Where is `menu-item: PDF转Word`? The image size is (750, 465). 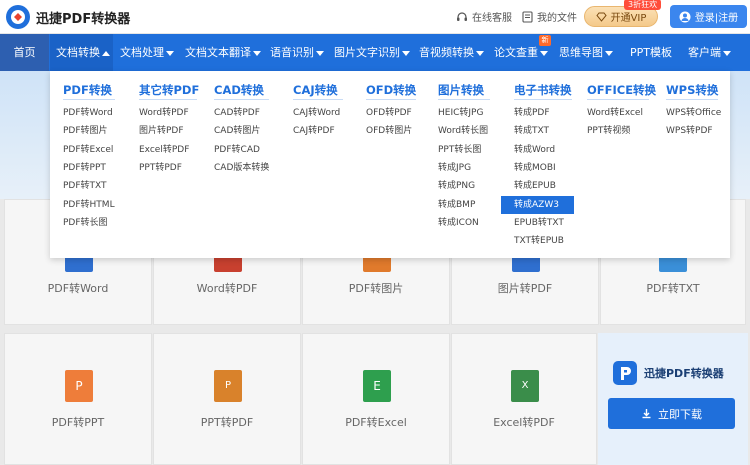 menu-item: PDF转Word is located at coordinates (88, 113).